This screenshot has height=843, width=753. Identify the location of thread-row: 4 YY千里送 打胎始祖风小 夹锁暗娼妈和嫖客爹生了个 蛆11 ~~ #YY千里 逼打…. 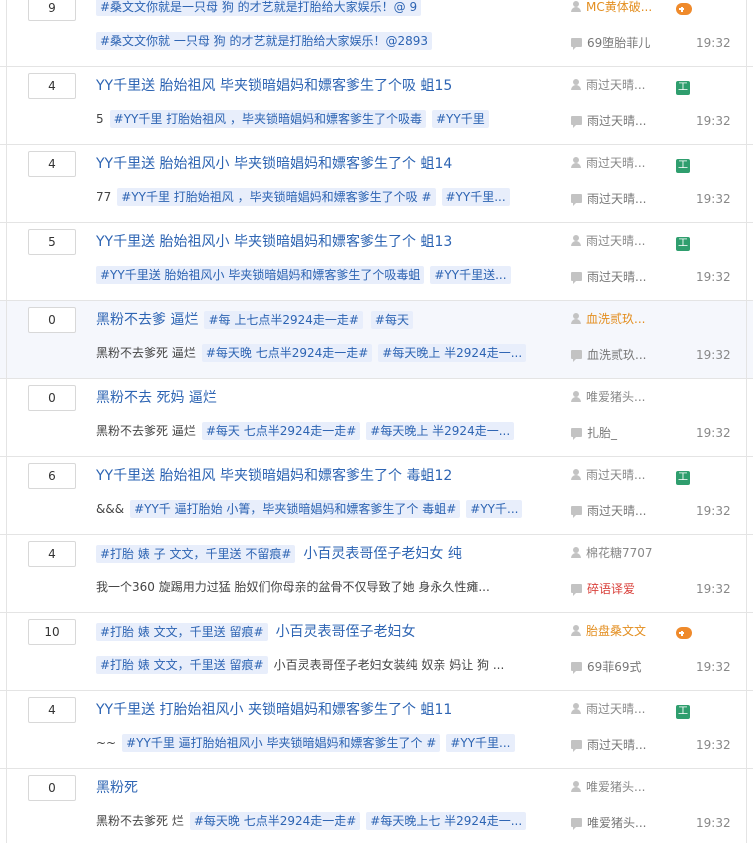
(376, 730).